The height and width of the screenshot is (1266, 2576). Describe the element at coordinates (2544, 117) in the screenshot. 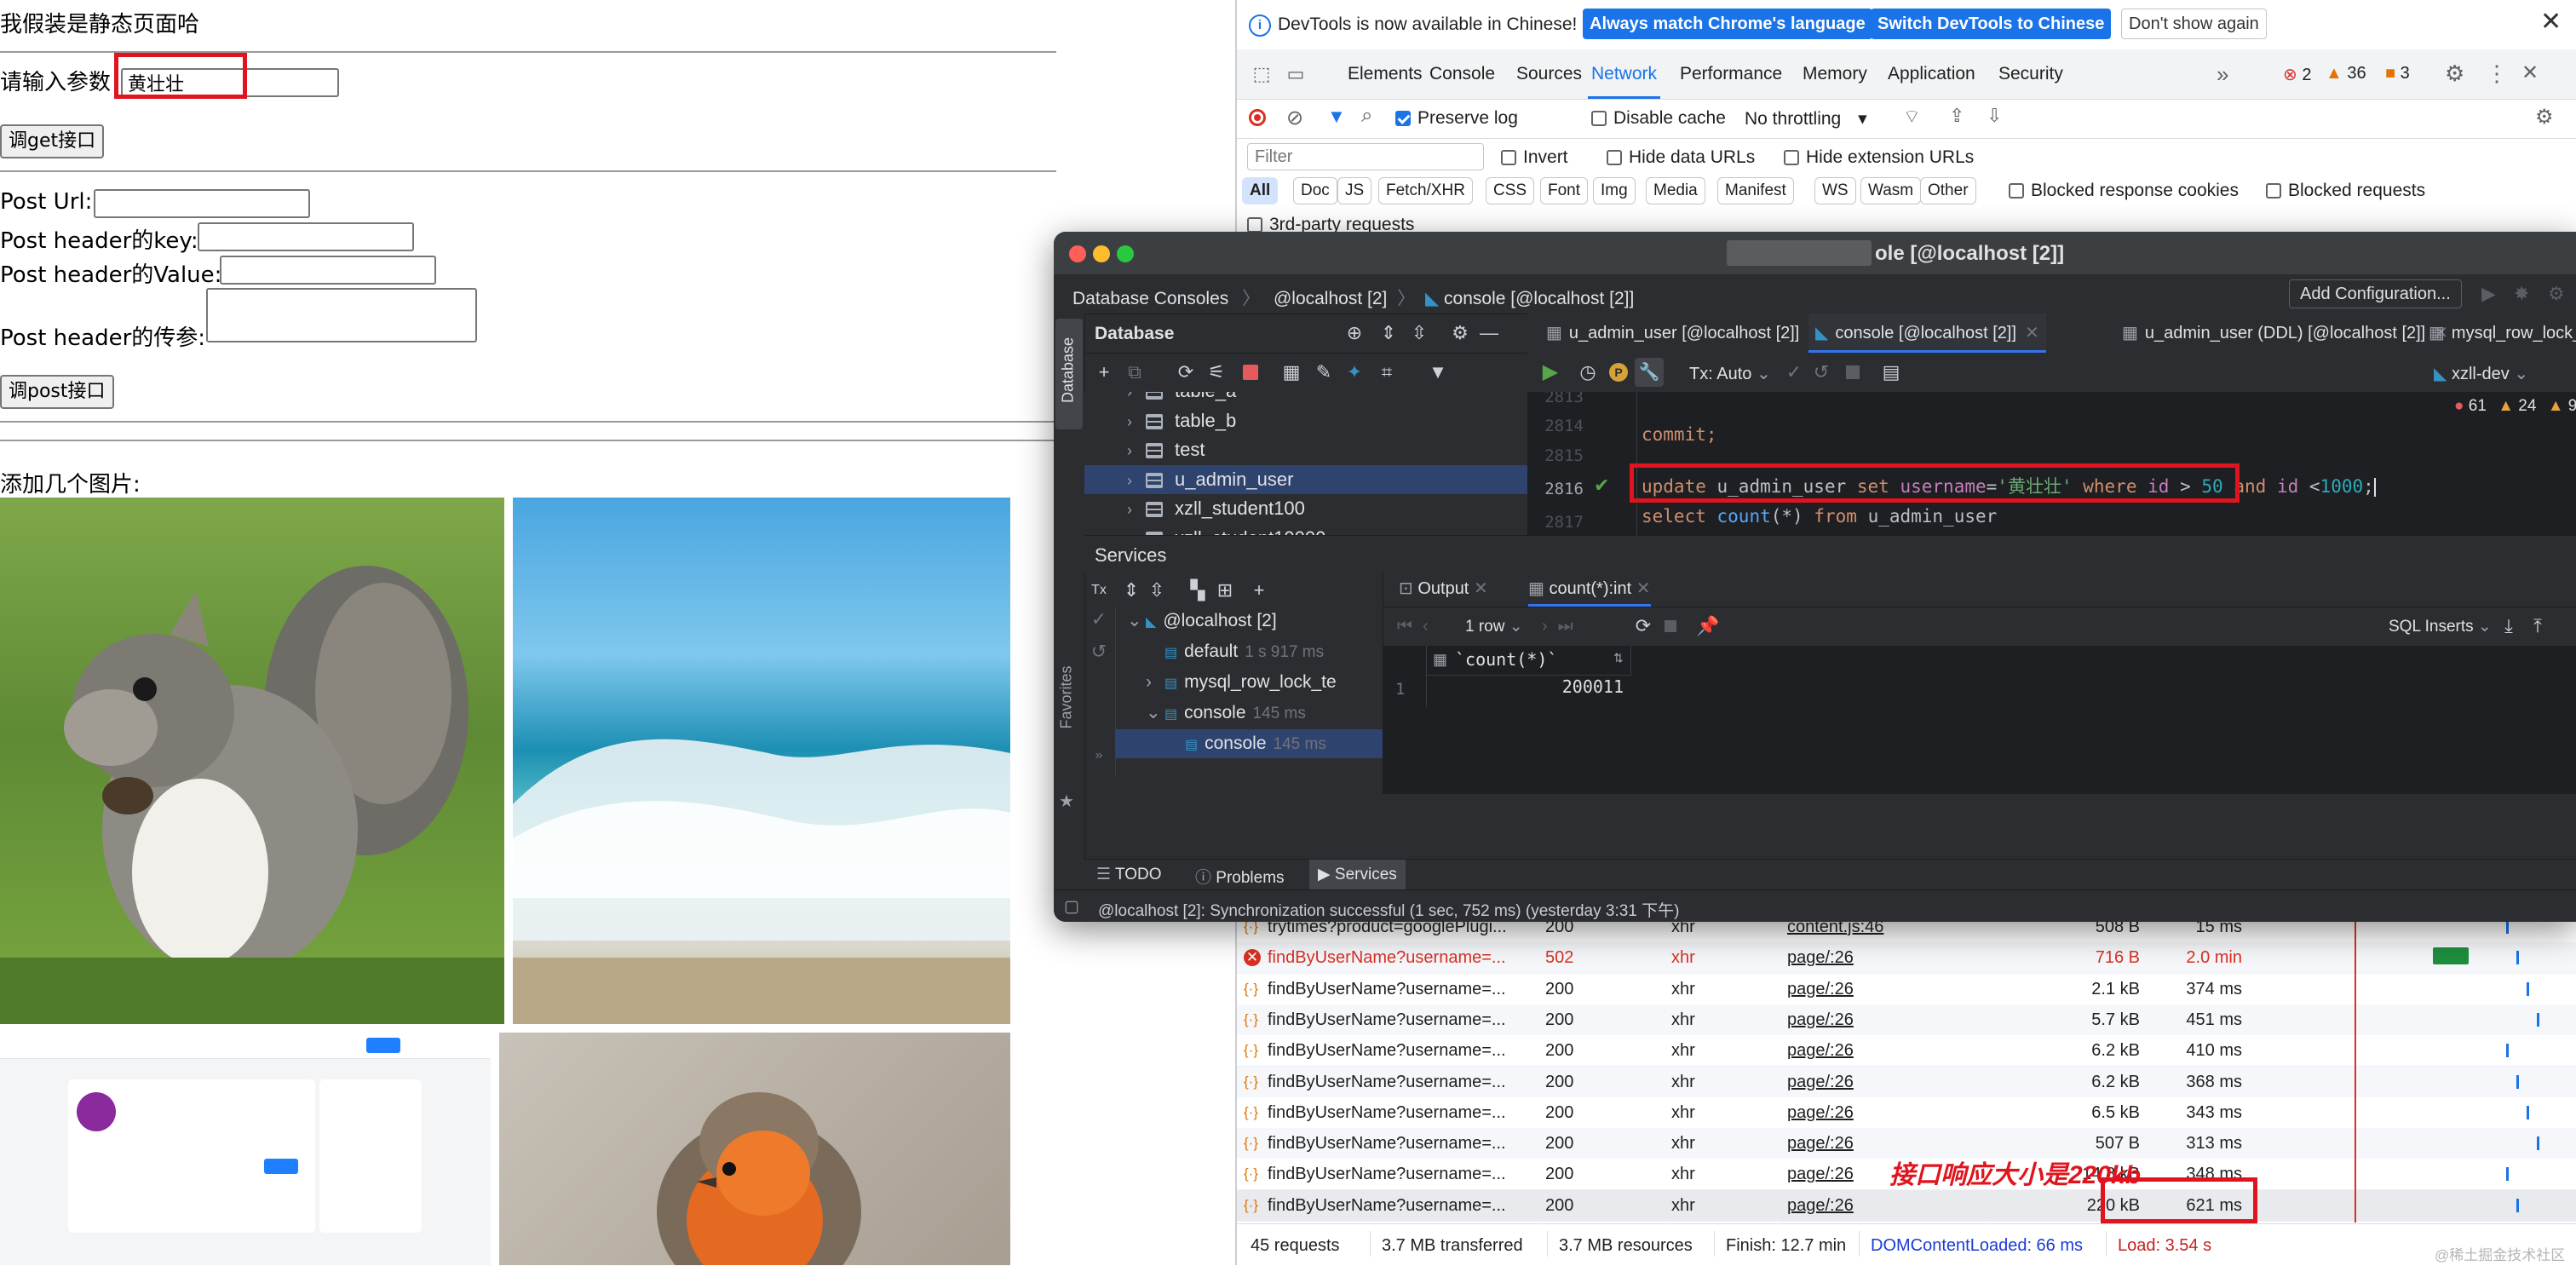

I see `network-settings-icon: ⚙` at that location.